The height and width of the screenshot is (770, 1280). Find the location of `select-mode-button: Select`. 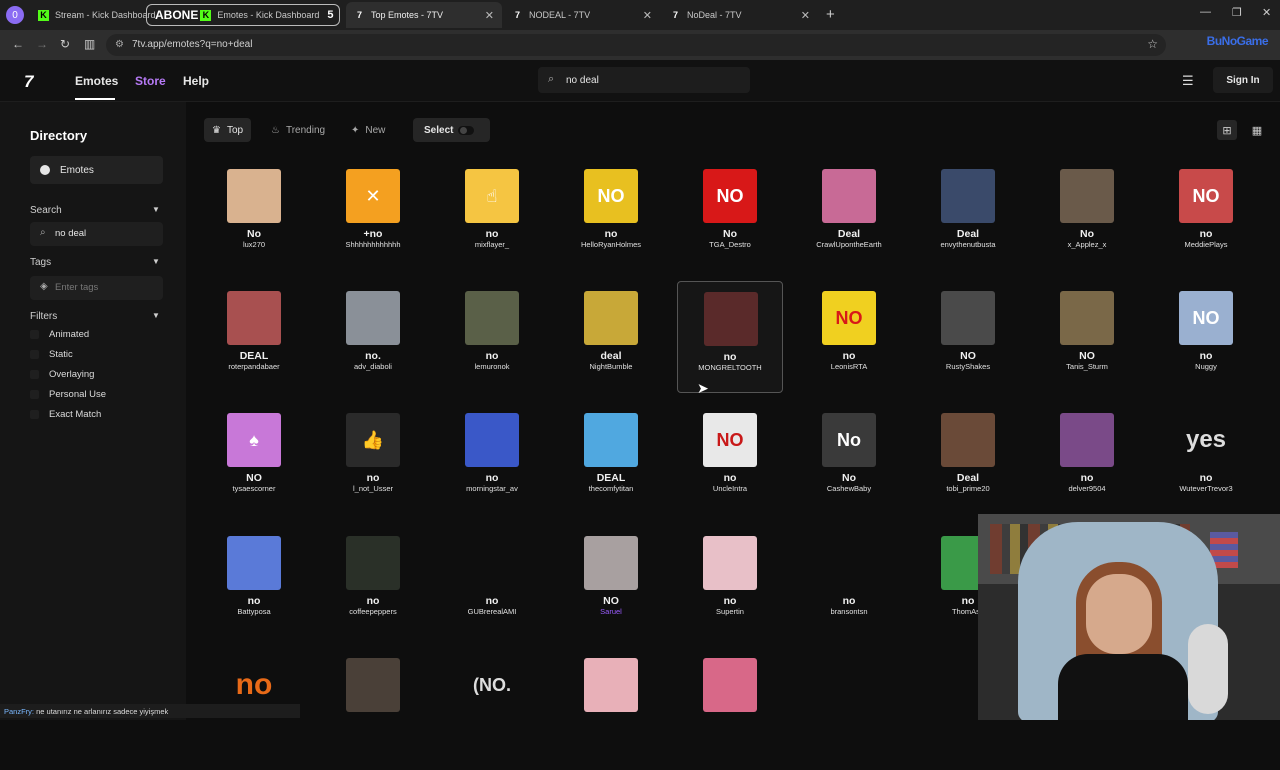

select-mode-button: Select is located at coordinates (451, 130).